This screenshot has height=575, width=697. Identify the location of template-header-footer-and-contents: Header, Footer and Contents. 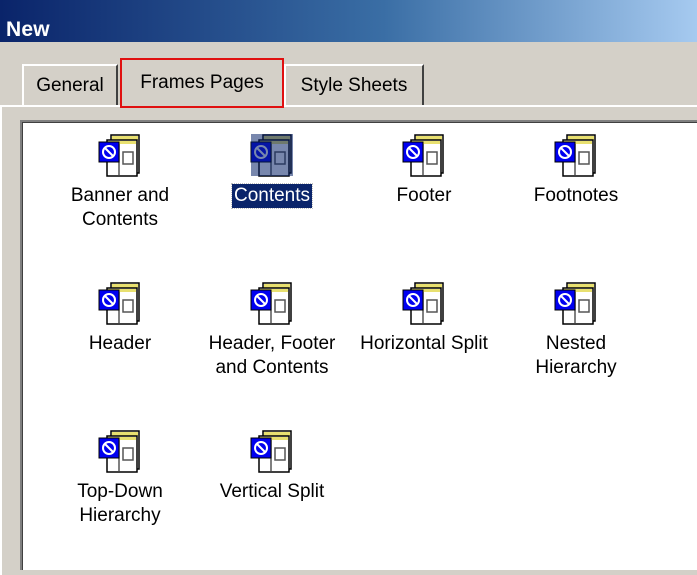
(272, 330).